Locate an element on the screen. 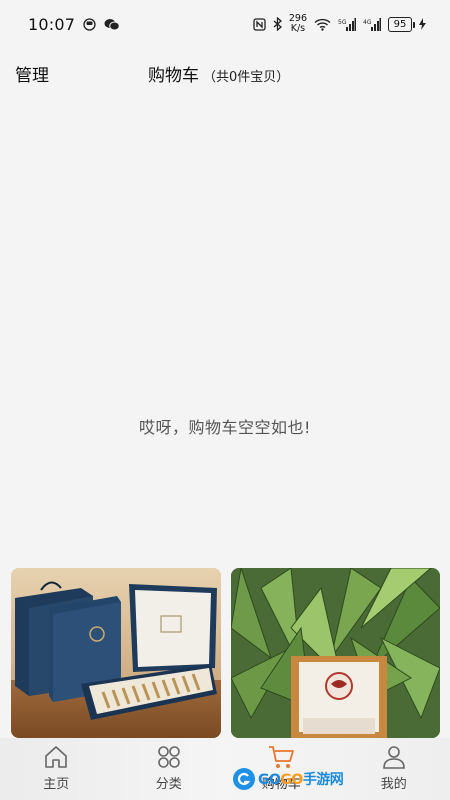 The width and height of the screenshot is (450, 800). empty-cart-message: 哎呀，购物车空空如也! is located at coordinates (225, 427).